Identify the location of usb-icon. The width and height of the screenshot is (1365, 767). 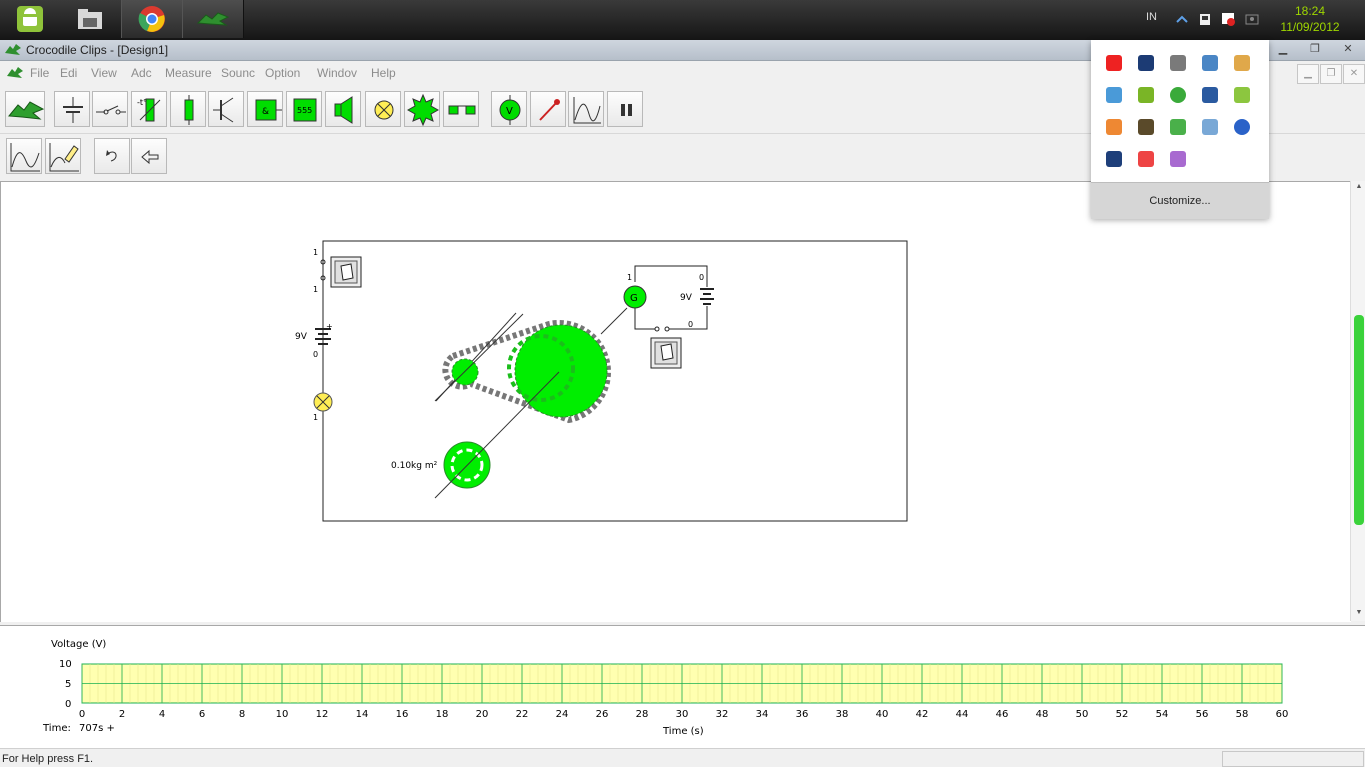
(1205, 19).